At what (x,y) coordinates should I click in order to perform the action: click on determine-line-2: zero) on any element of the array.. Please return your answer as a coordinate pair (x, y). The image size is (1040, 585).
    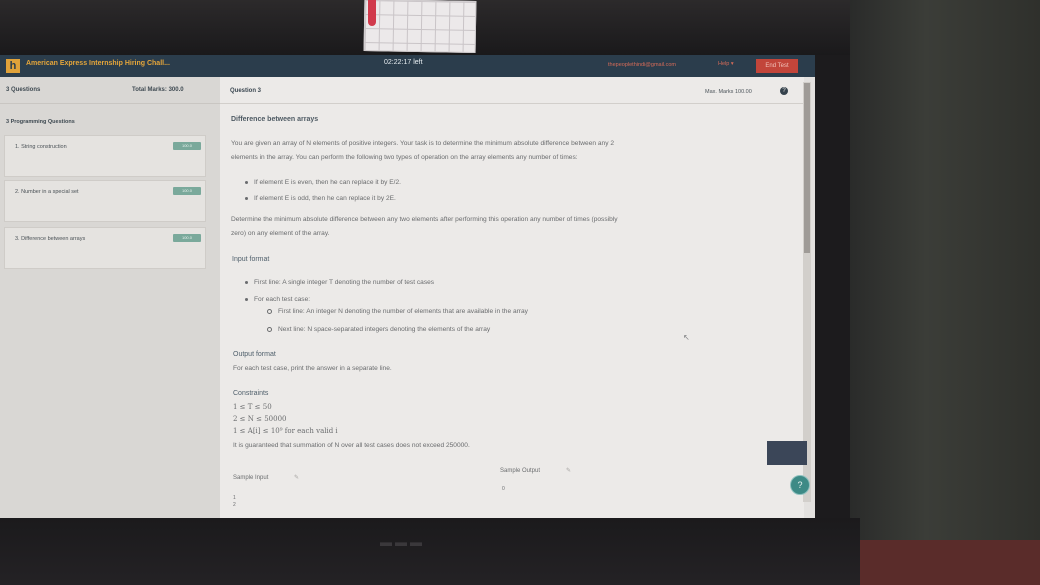
    Looking at the image, I should click on (280, 233).